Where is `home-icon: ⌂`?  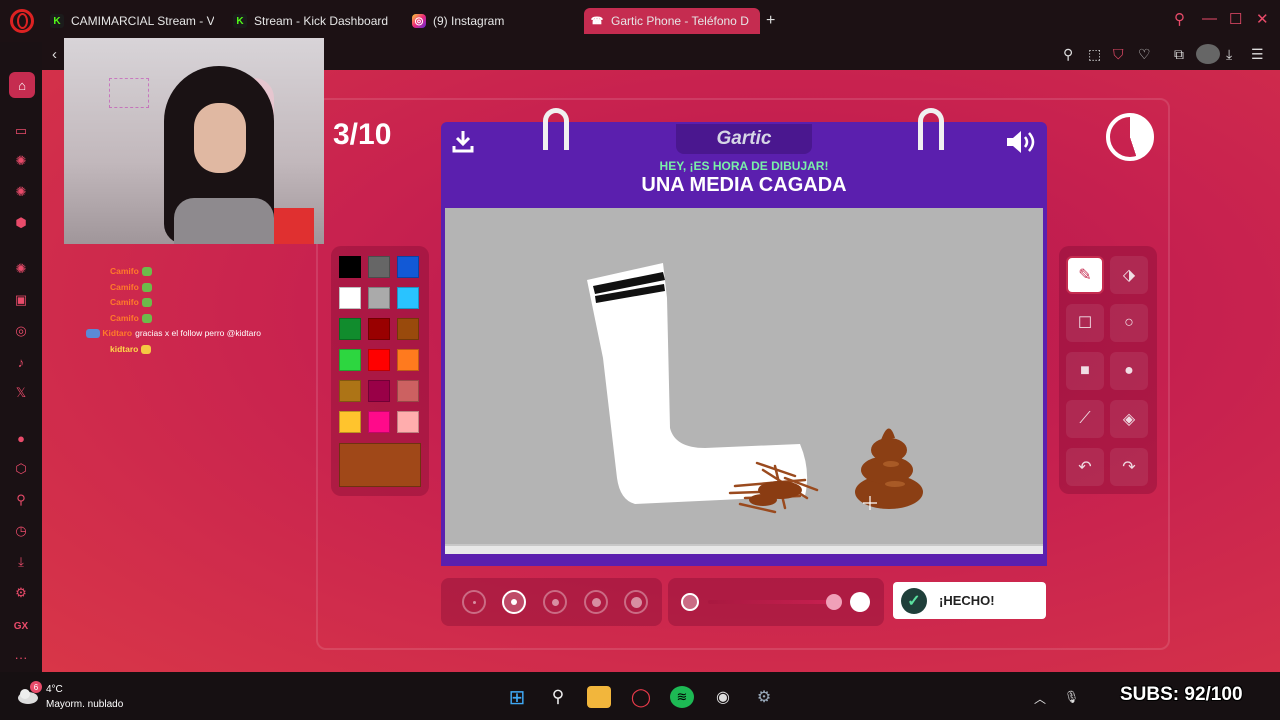
home-icon: ⌂ is located at coordinates (22, 85).